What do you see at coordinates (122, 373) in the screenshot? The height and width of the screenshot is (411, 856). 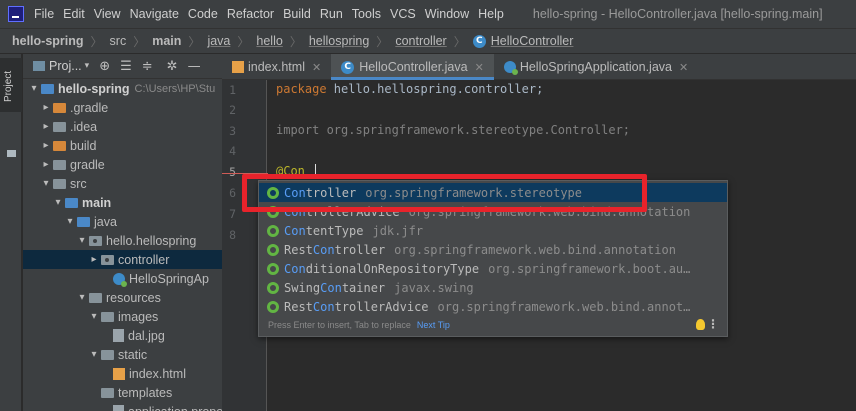 I see `tree-item-index-html: index.html` at bounding box center [122, 373].